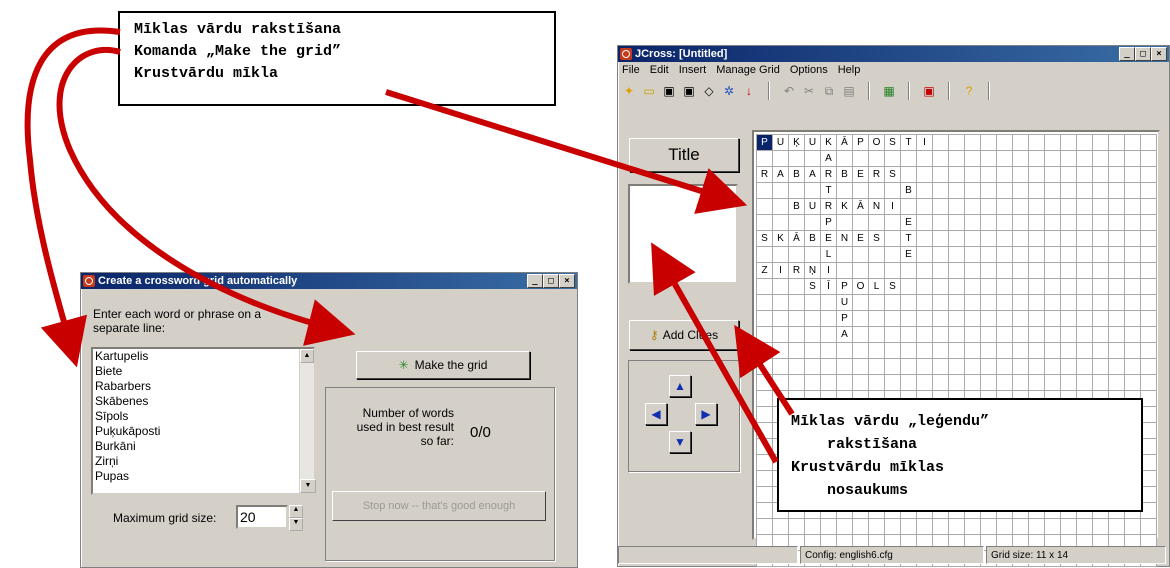 Image resolution: width=1170 pixels, height=568 pixels. I want to click on monitor-icon: ▣, so click(929, 91).